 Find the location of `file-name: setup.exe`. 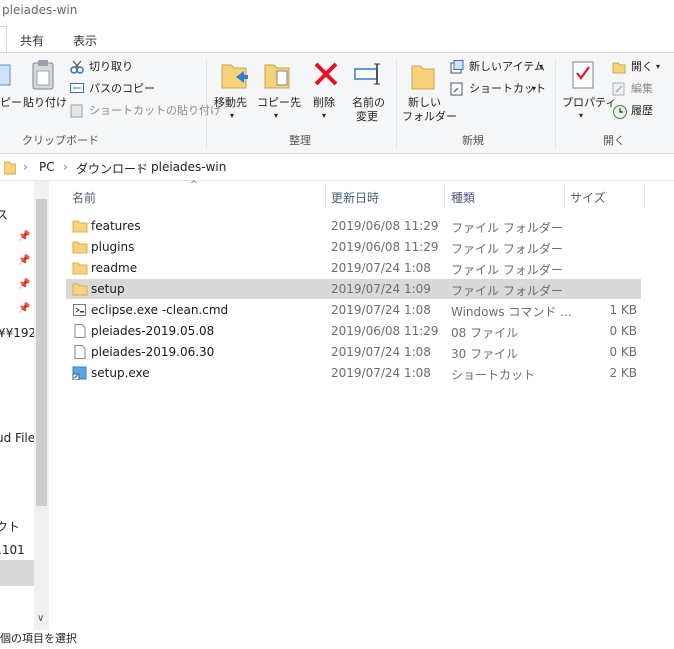

file-name: setup.exe is located at coordinates (120, 373).